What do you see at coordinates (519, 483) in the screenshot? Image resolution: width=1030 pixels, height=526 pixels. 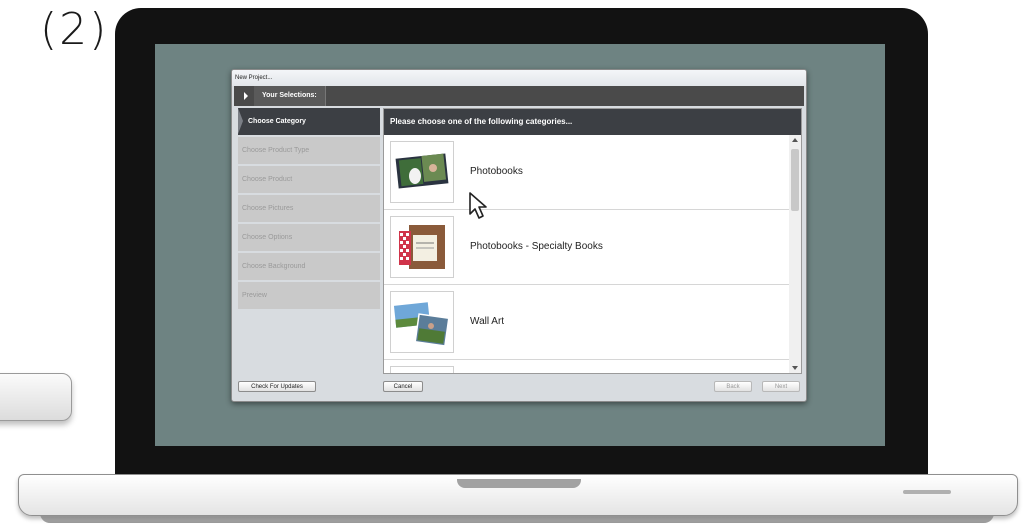 I see `laptop-hinge-notch` at bounding box center [519, 483].